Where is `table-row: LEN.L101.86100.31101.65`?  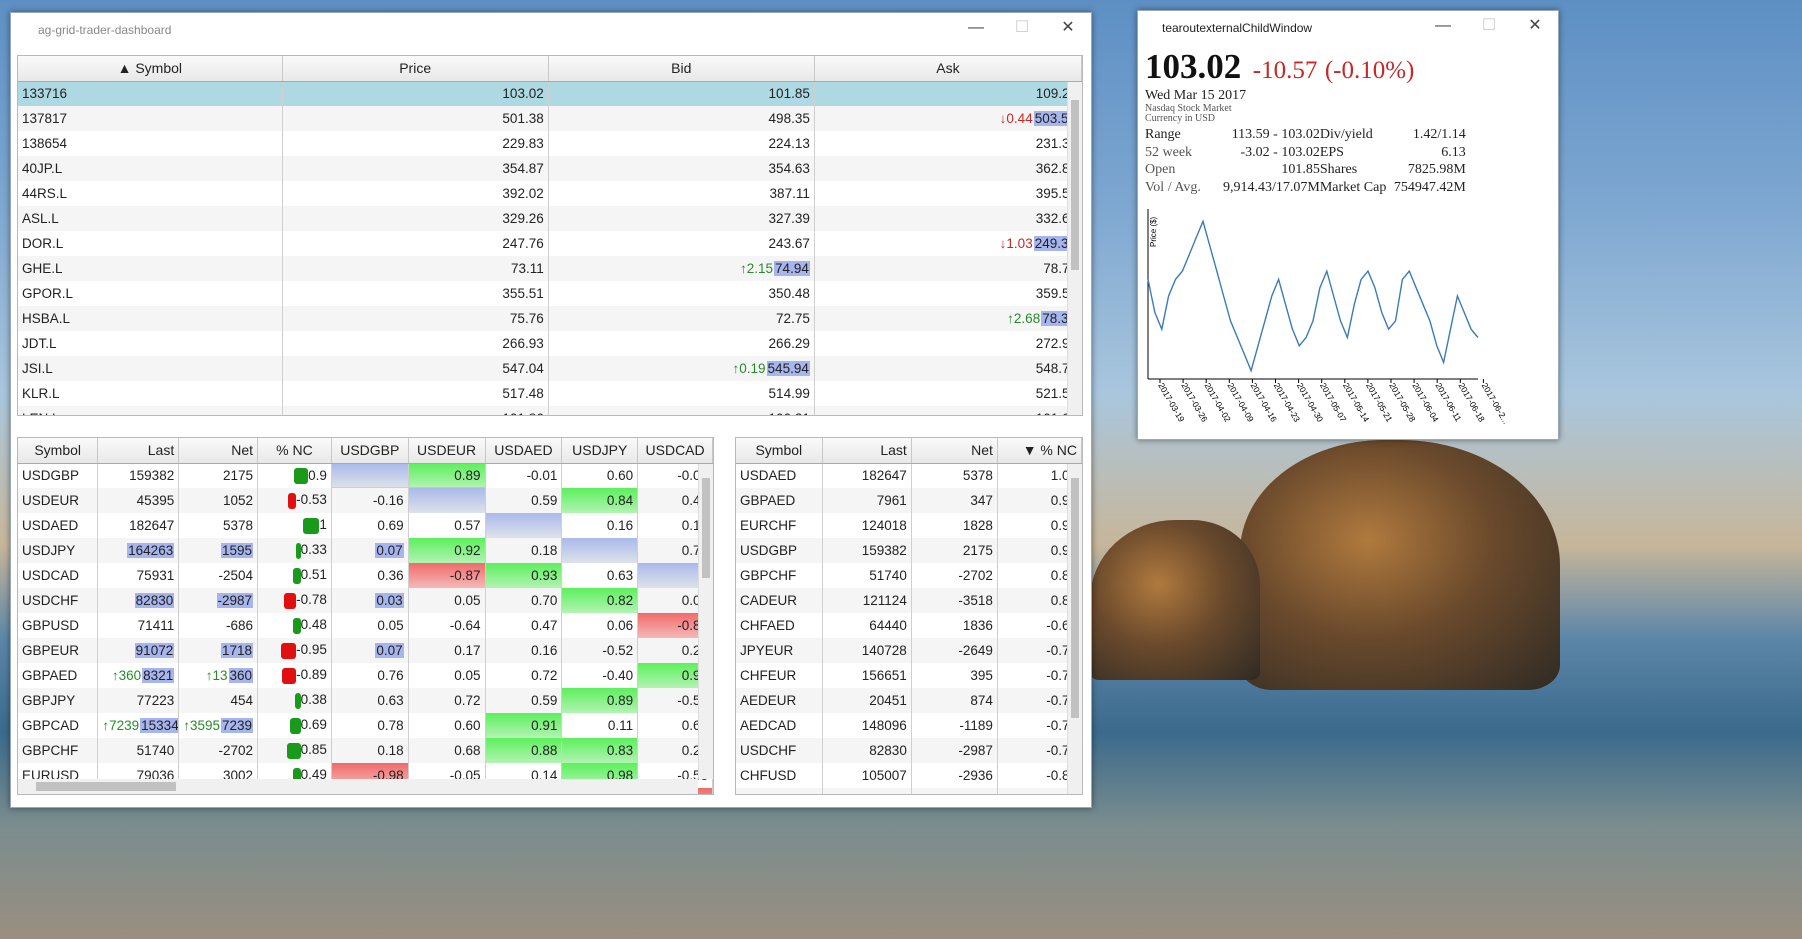
table-row: LEN.L101.86100.31101.65 is located at coordinates (550, 410).